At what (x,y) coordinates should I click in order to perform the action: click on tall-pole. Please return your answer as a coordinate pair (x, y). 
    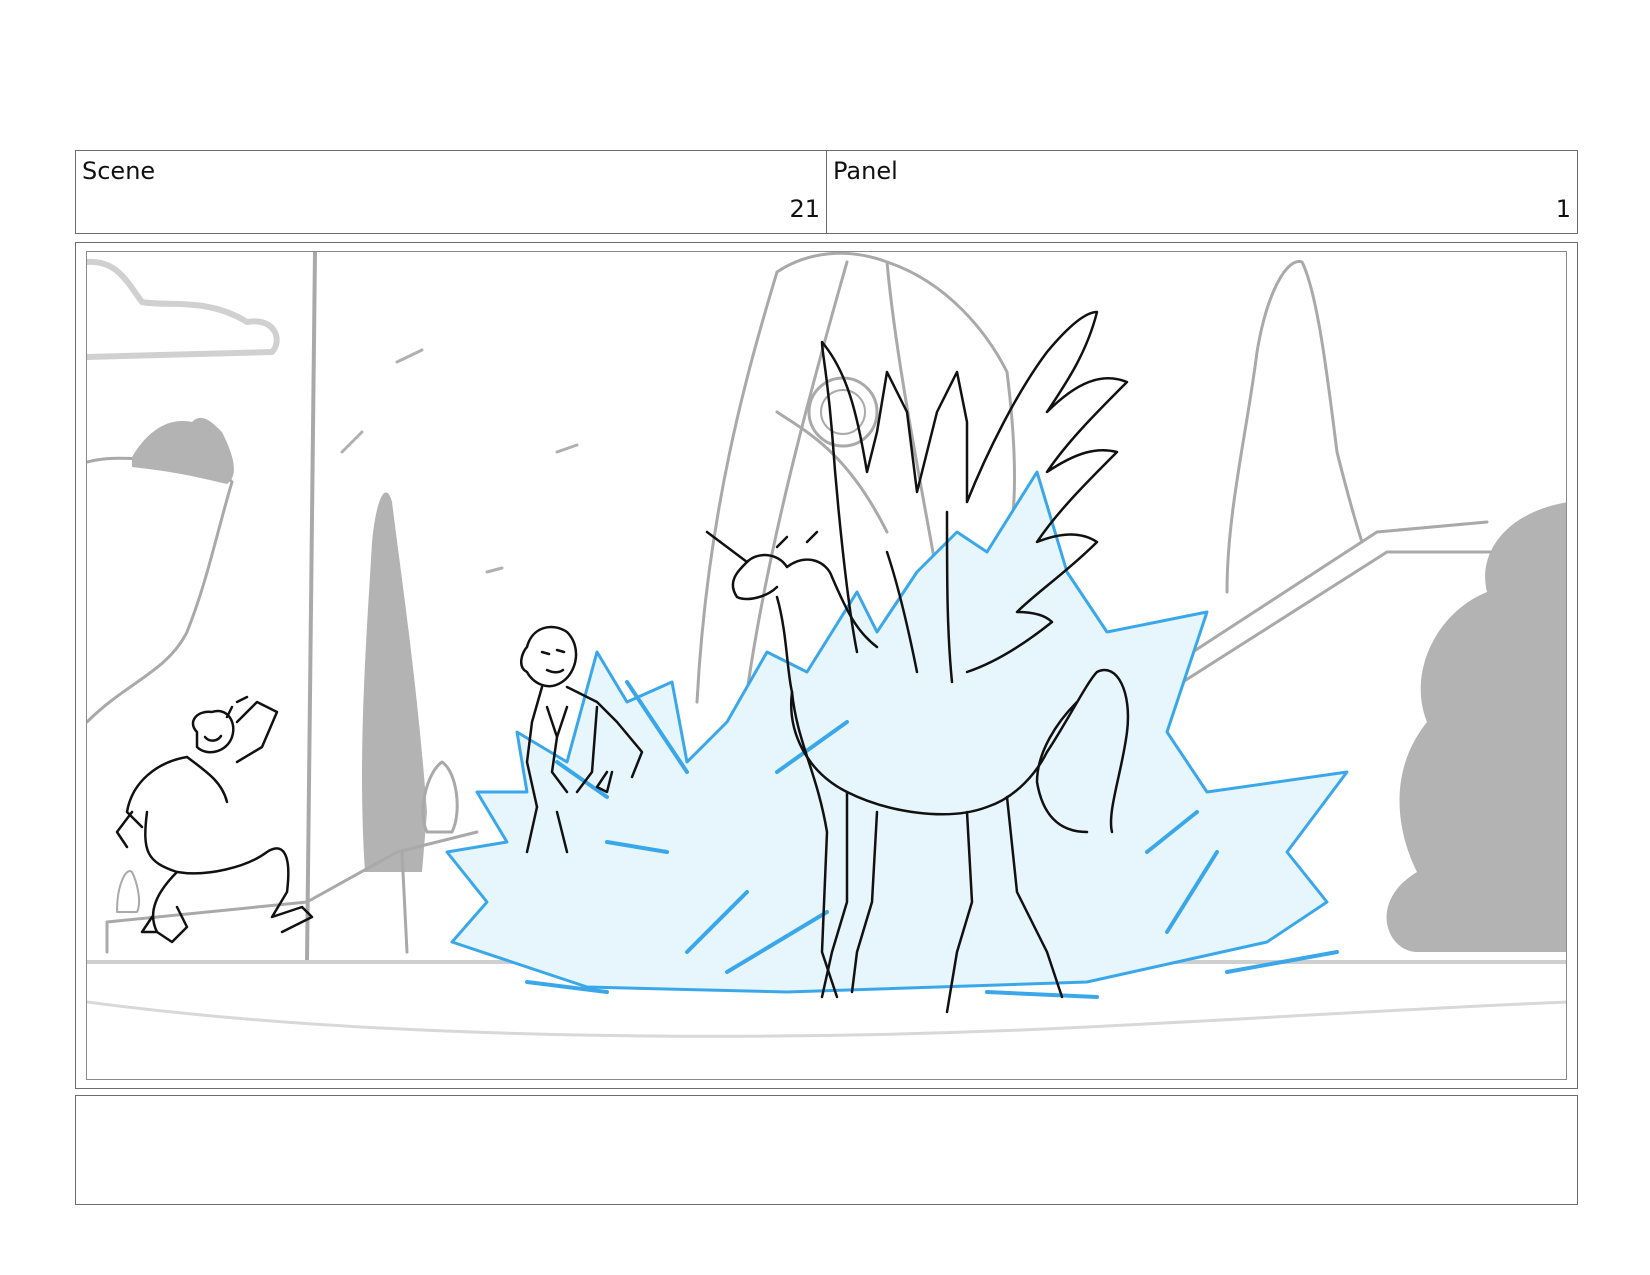
    Looking at the image, I should click on (311, 608).